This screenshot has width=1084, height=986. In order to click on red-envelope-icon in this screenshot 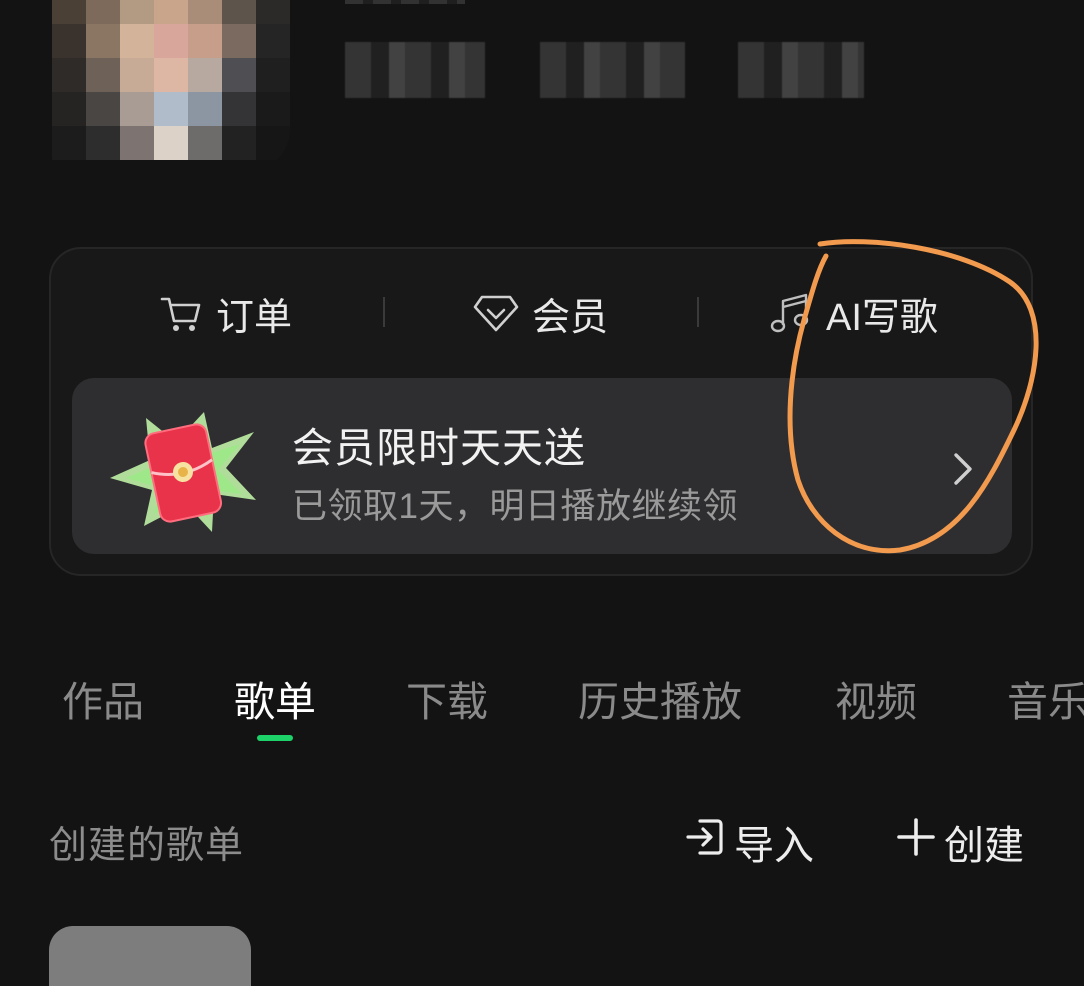, I will do `click(183, 472)`.